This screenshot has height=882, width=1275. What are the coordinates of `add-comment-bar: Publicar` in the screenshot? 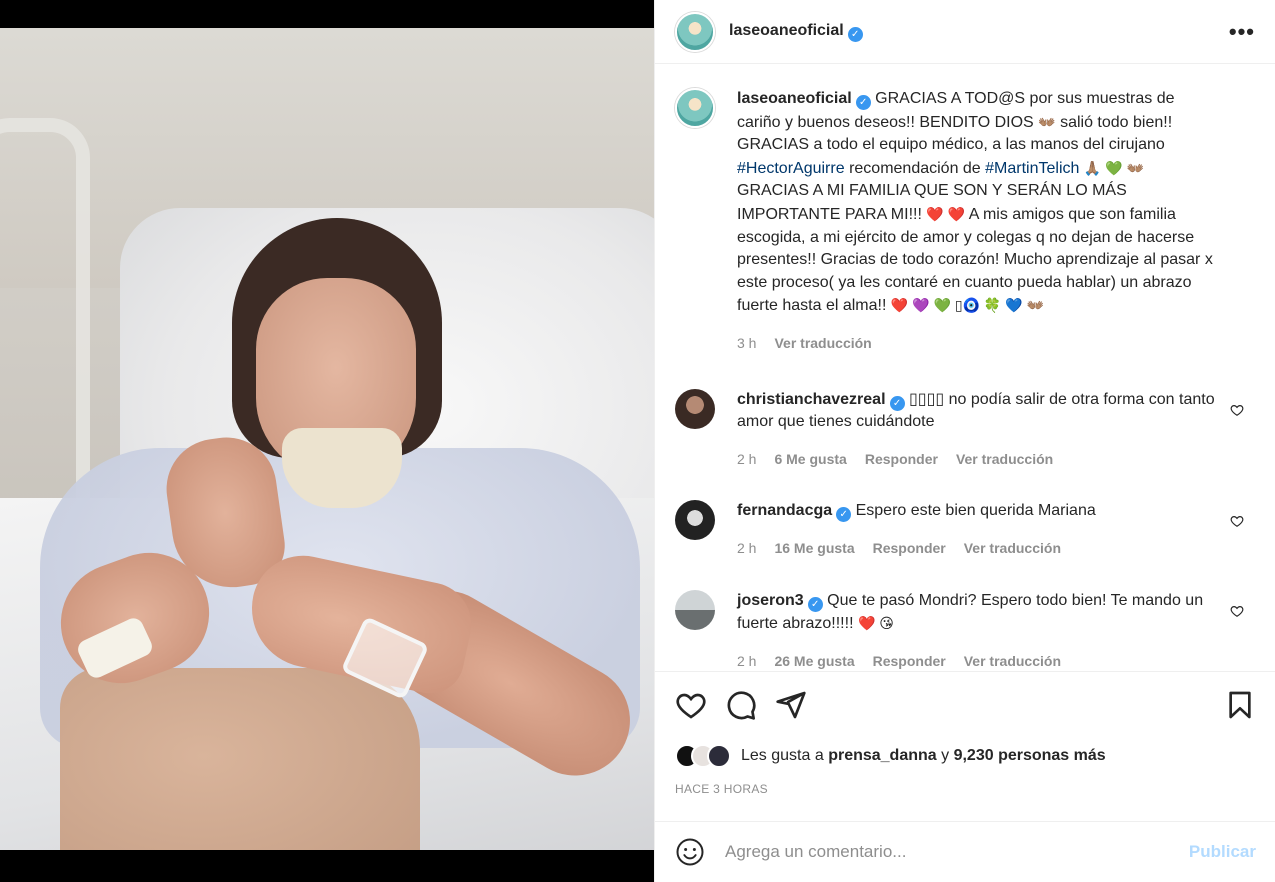 It's located at (965, 851).